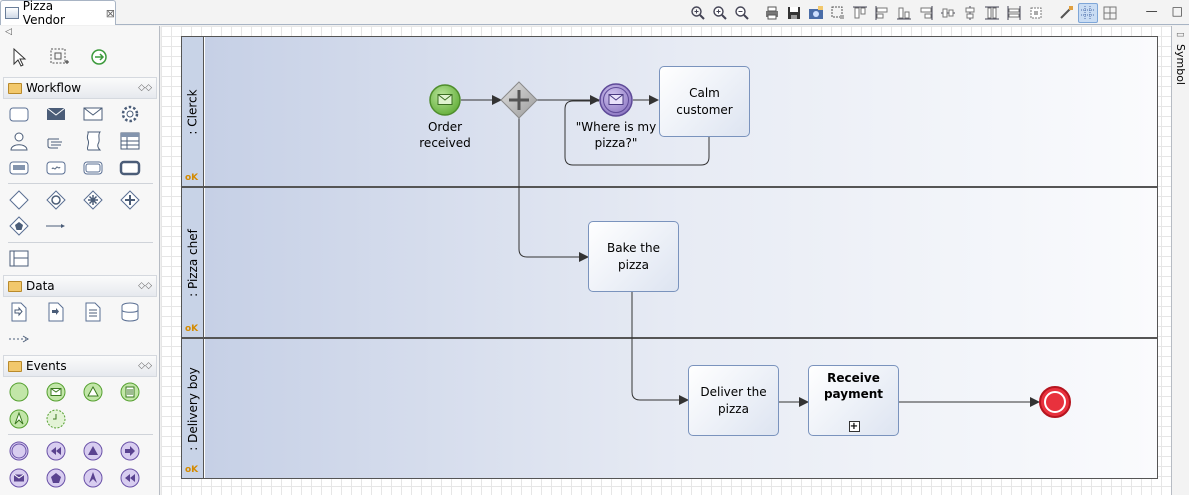 This screenshot has width=1189, height=495. I want to click on compensation-event-icon, so click(130, 478).